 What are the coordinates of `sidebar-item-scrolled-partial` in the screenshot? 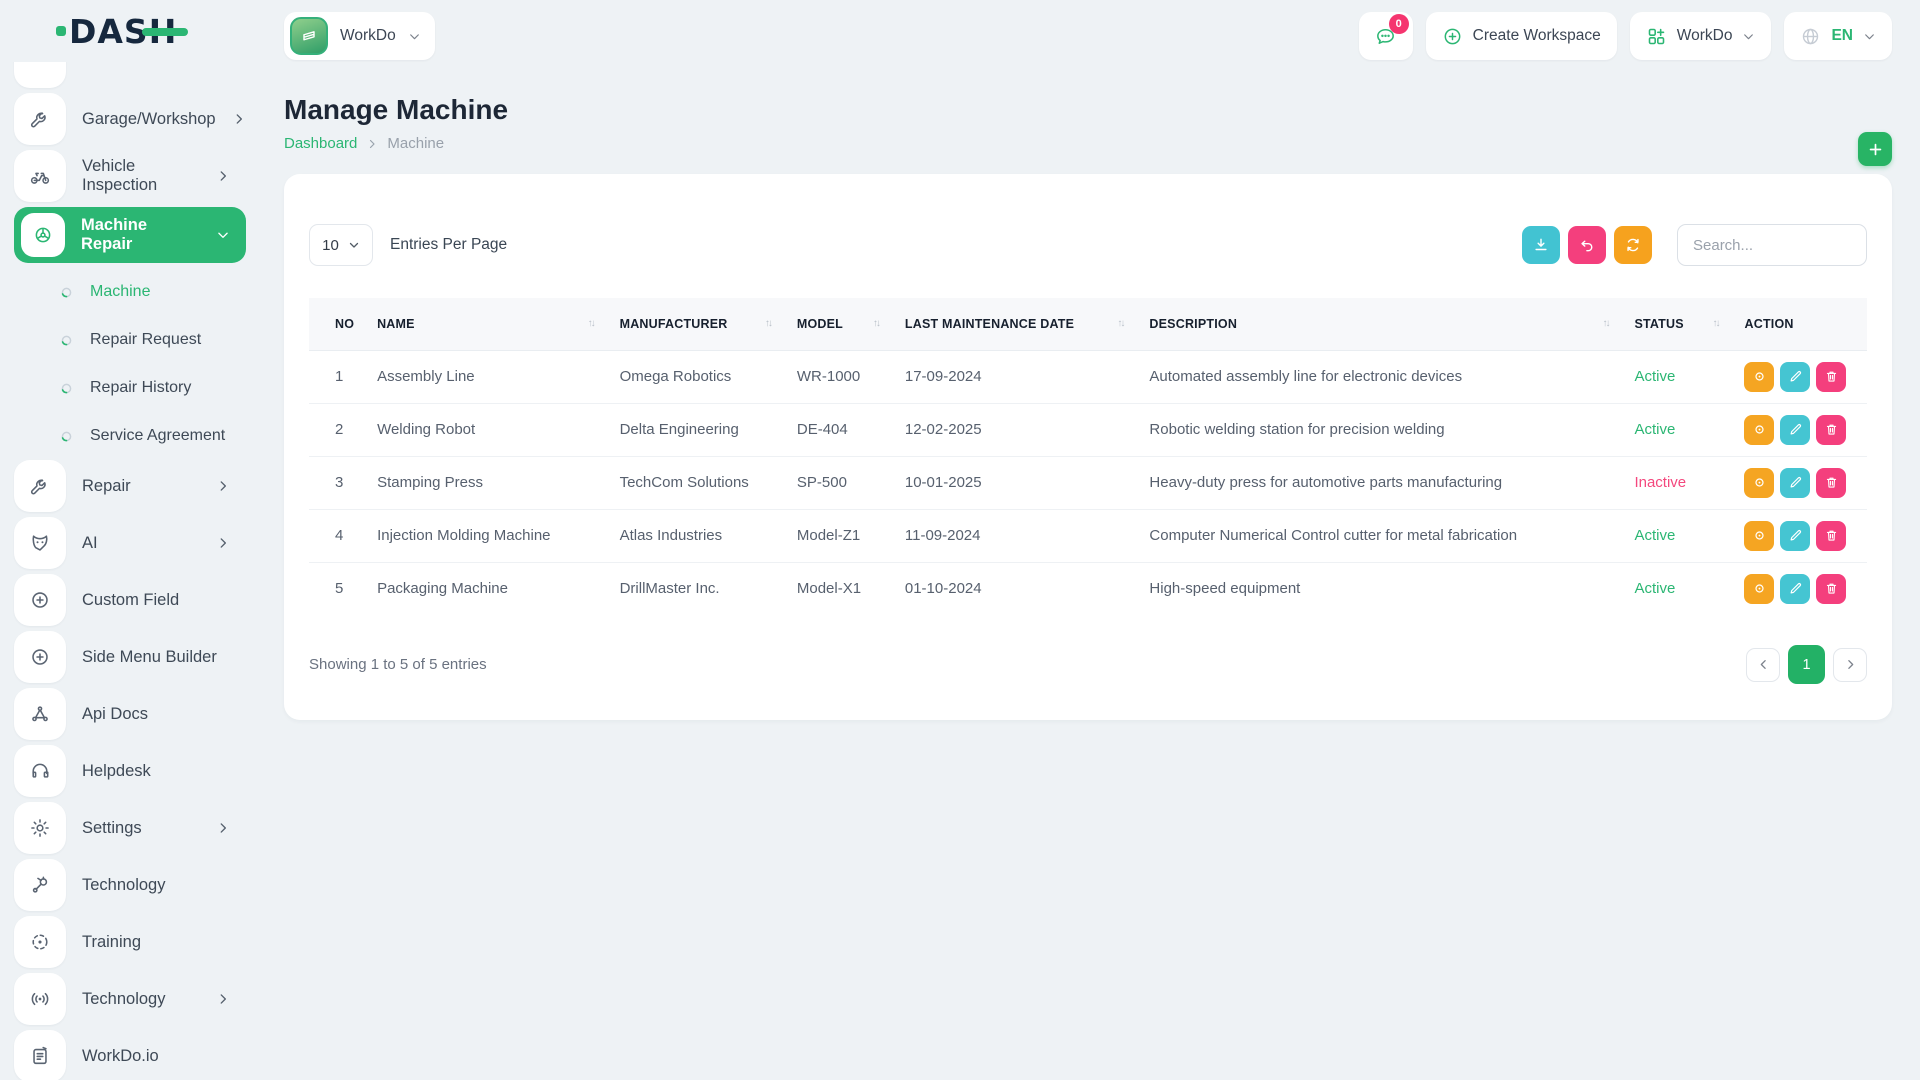 It's located at (130, 75).